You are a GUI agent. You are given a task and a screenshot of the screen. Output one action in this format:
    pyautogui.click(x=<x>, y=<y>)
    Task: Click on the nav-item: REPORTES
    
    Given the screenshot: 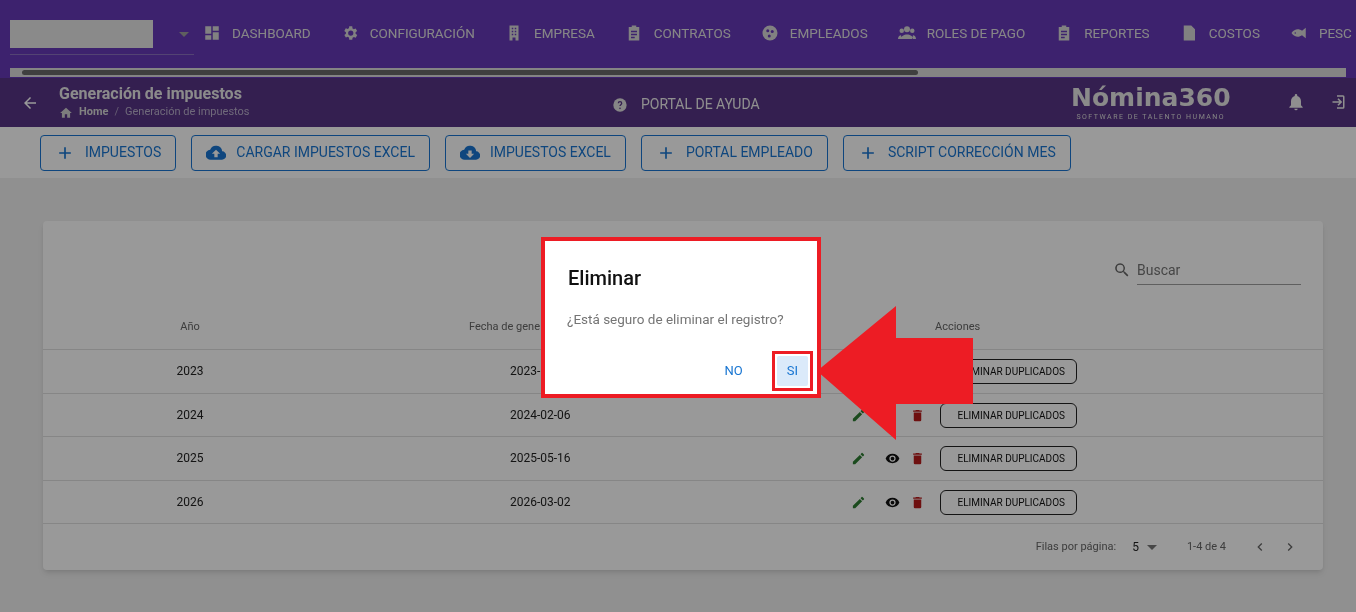 What is the action you would take?
    pyautogui.click(x=1102, y=33)
    